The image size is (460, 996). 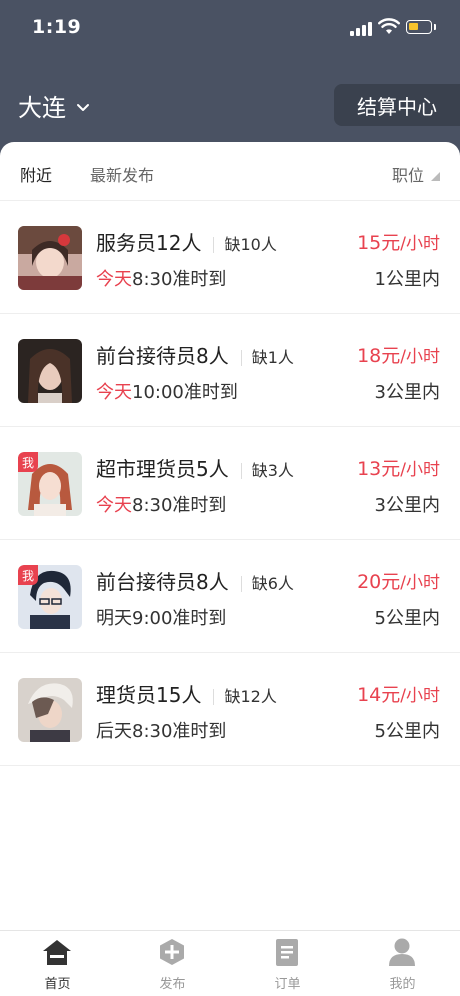 What do you see at coordinates (161, 618) in the screenshot?
I see `job-start-time: 明天9:00准时到` at bounding box center [161, 618].